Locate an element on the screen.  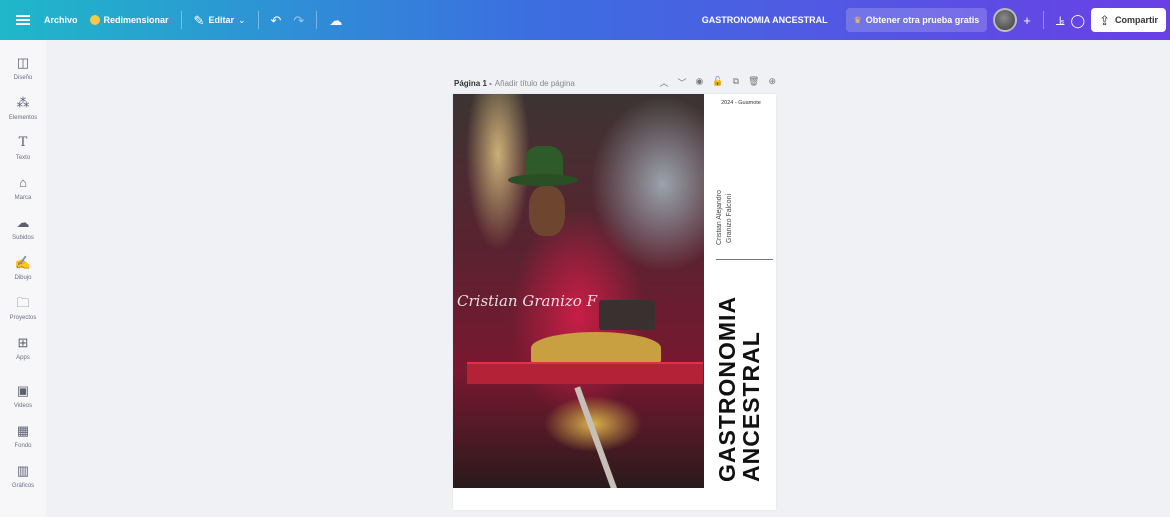
crown-icon is located at coordinates (94, 20).